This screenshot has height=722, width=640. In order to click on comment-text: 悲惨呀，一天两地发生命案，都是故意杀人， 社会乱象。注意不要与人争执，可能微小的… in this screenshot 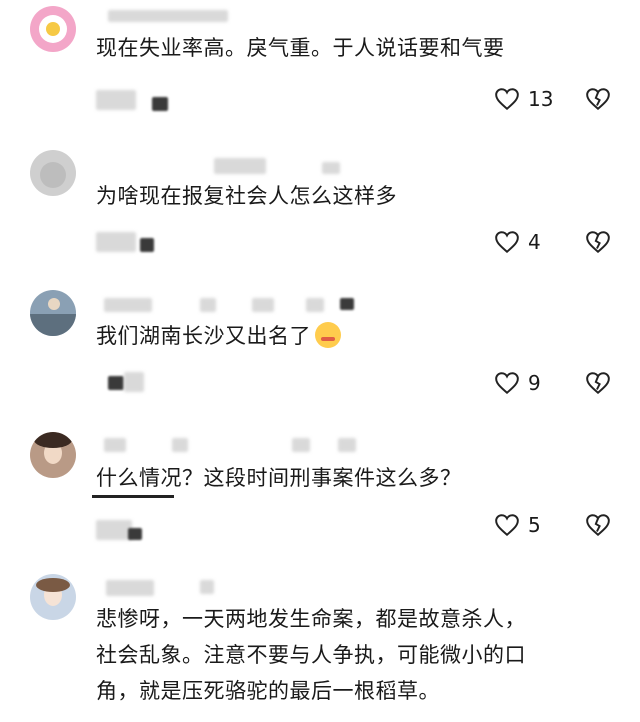, I will do `click(311, 655)`.